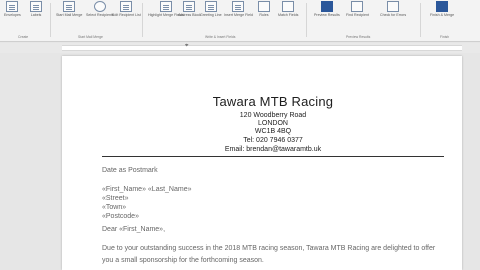 The height and width of the screenshot is (270, 480). I want to click on document-icon, so click(69, 6).